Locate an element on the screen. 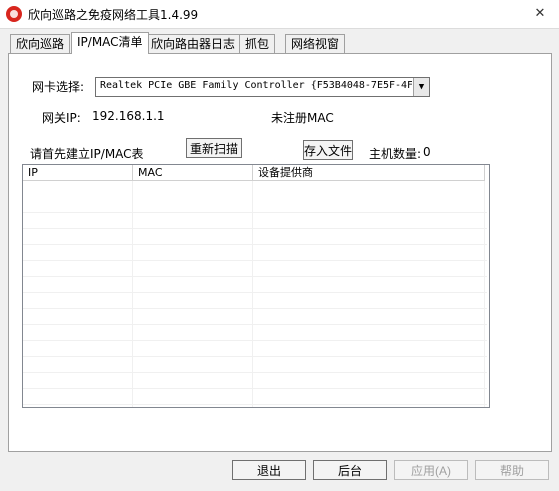 The width and height of the screenshot is (559, 491). nic-label: 网卡选择: is located at coordinates (58, 87).